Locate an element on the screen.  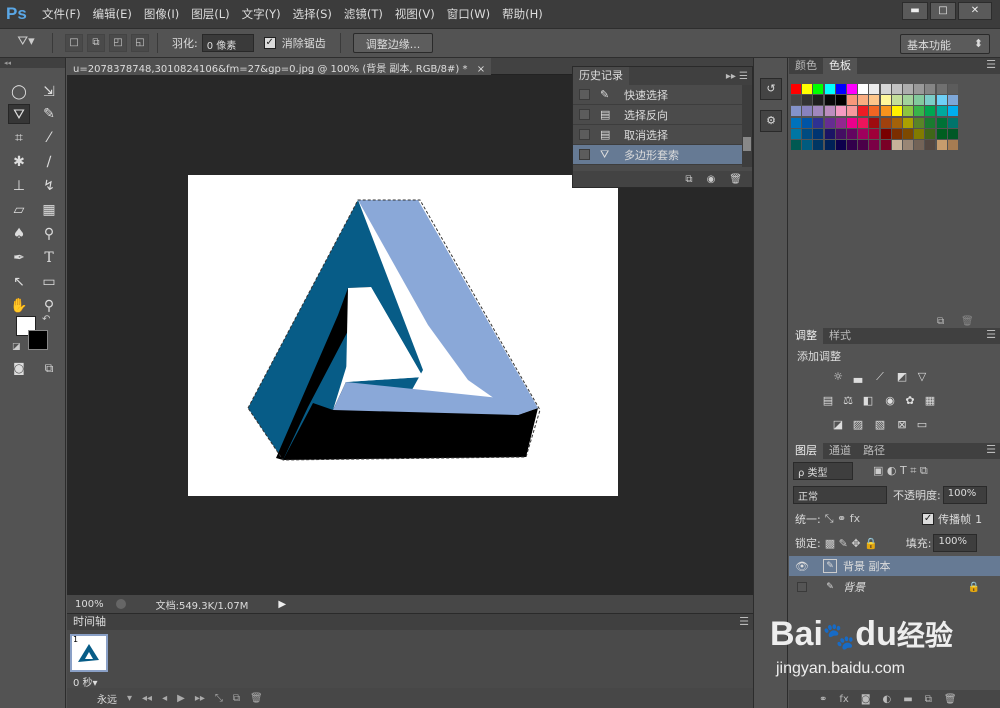
menu-file: 文件(F) is located at coordinates (61, 14).